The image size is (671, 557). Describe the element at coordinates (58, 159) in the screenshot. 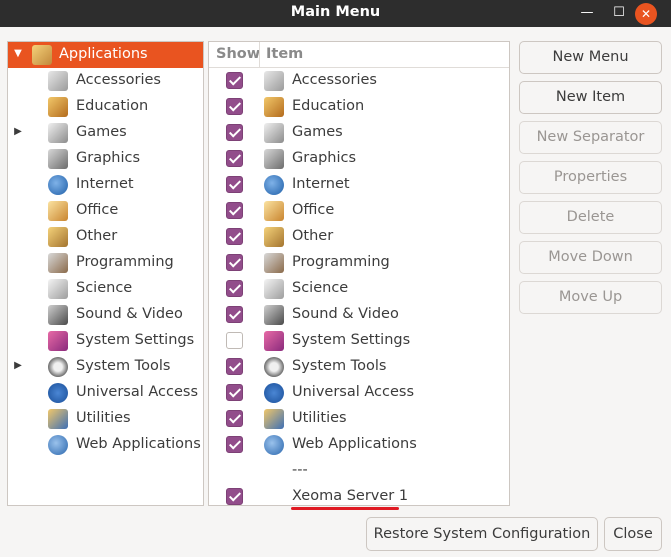

I see `graphics-icon` at that location.